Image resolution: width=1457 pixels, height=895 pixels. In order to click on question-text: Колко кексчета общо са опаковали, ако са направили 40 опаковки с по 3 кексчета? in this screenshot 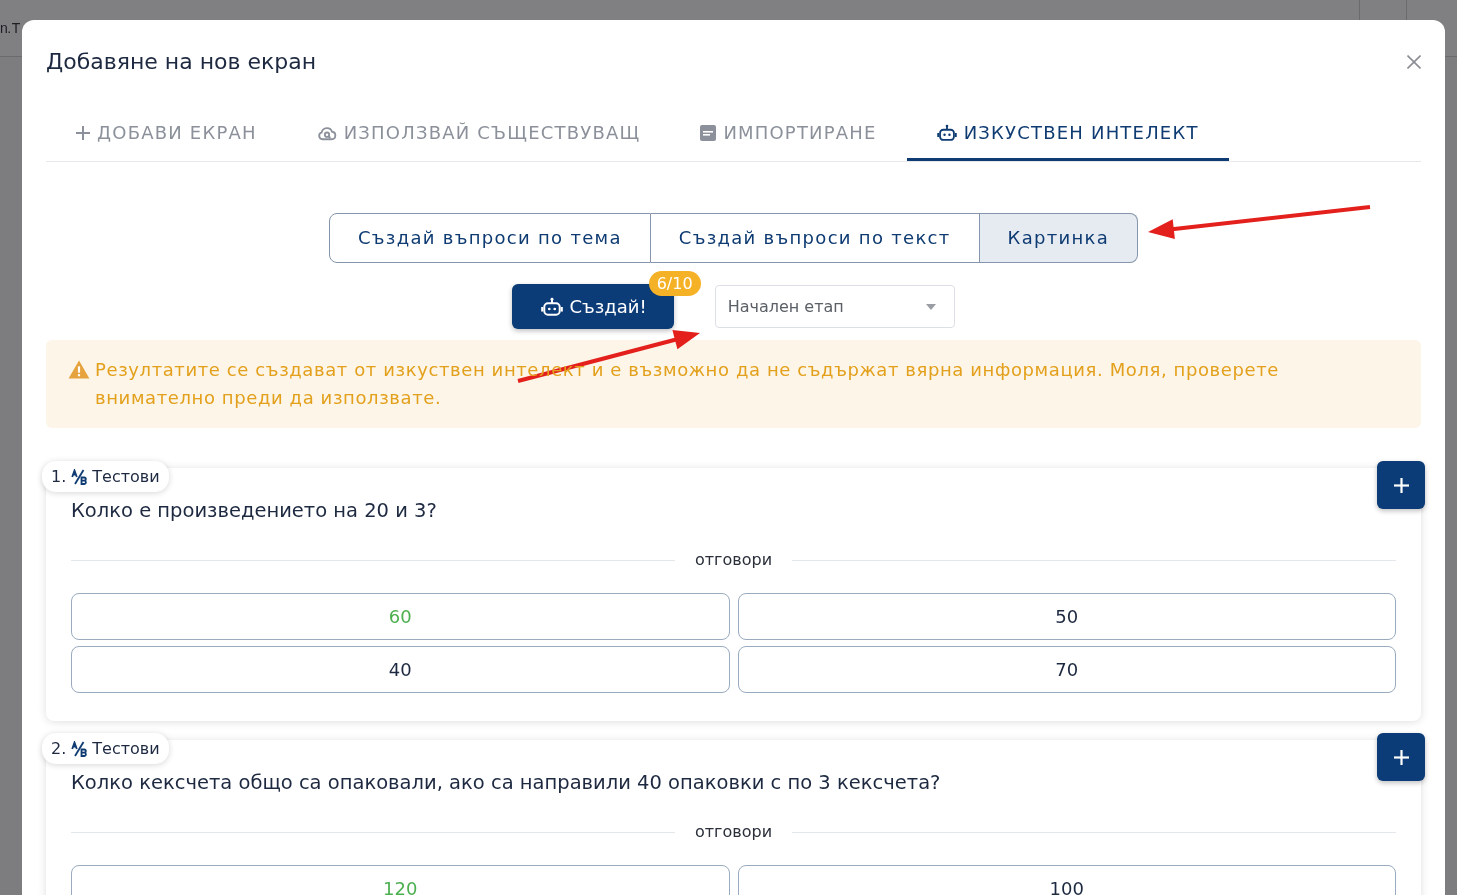, I will do `click(506, 783)`.